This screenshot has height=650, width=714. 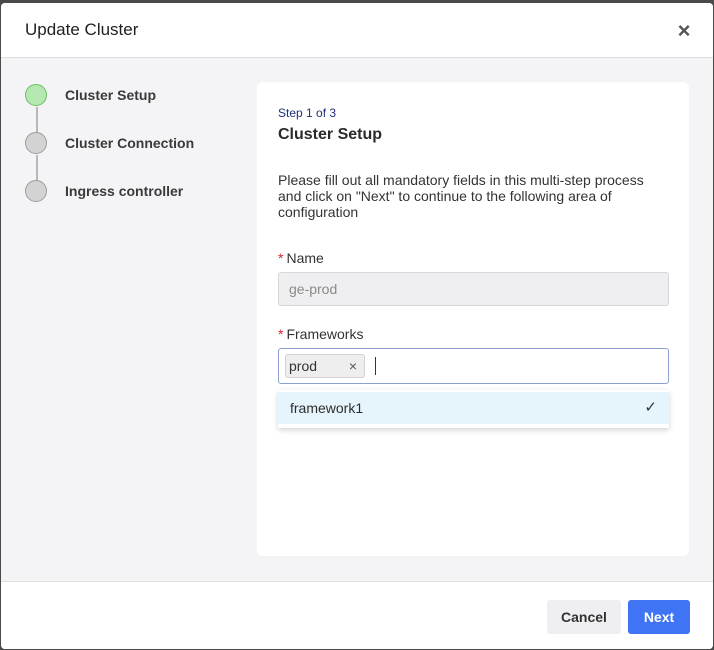 I want to click on dropdown-option-framework1: framework1 ✓, so click(x=473, y=408).